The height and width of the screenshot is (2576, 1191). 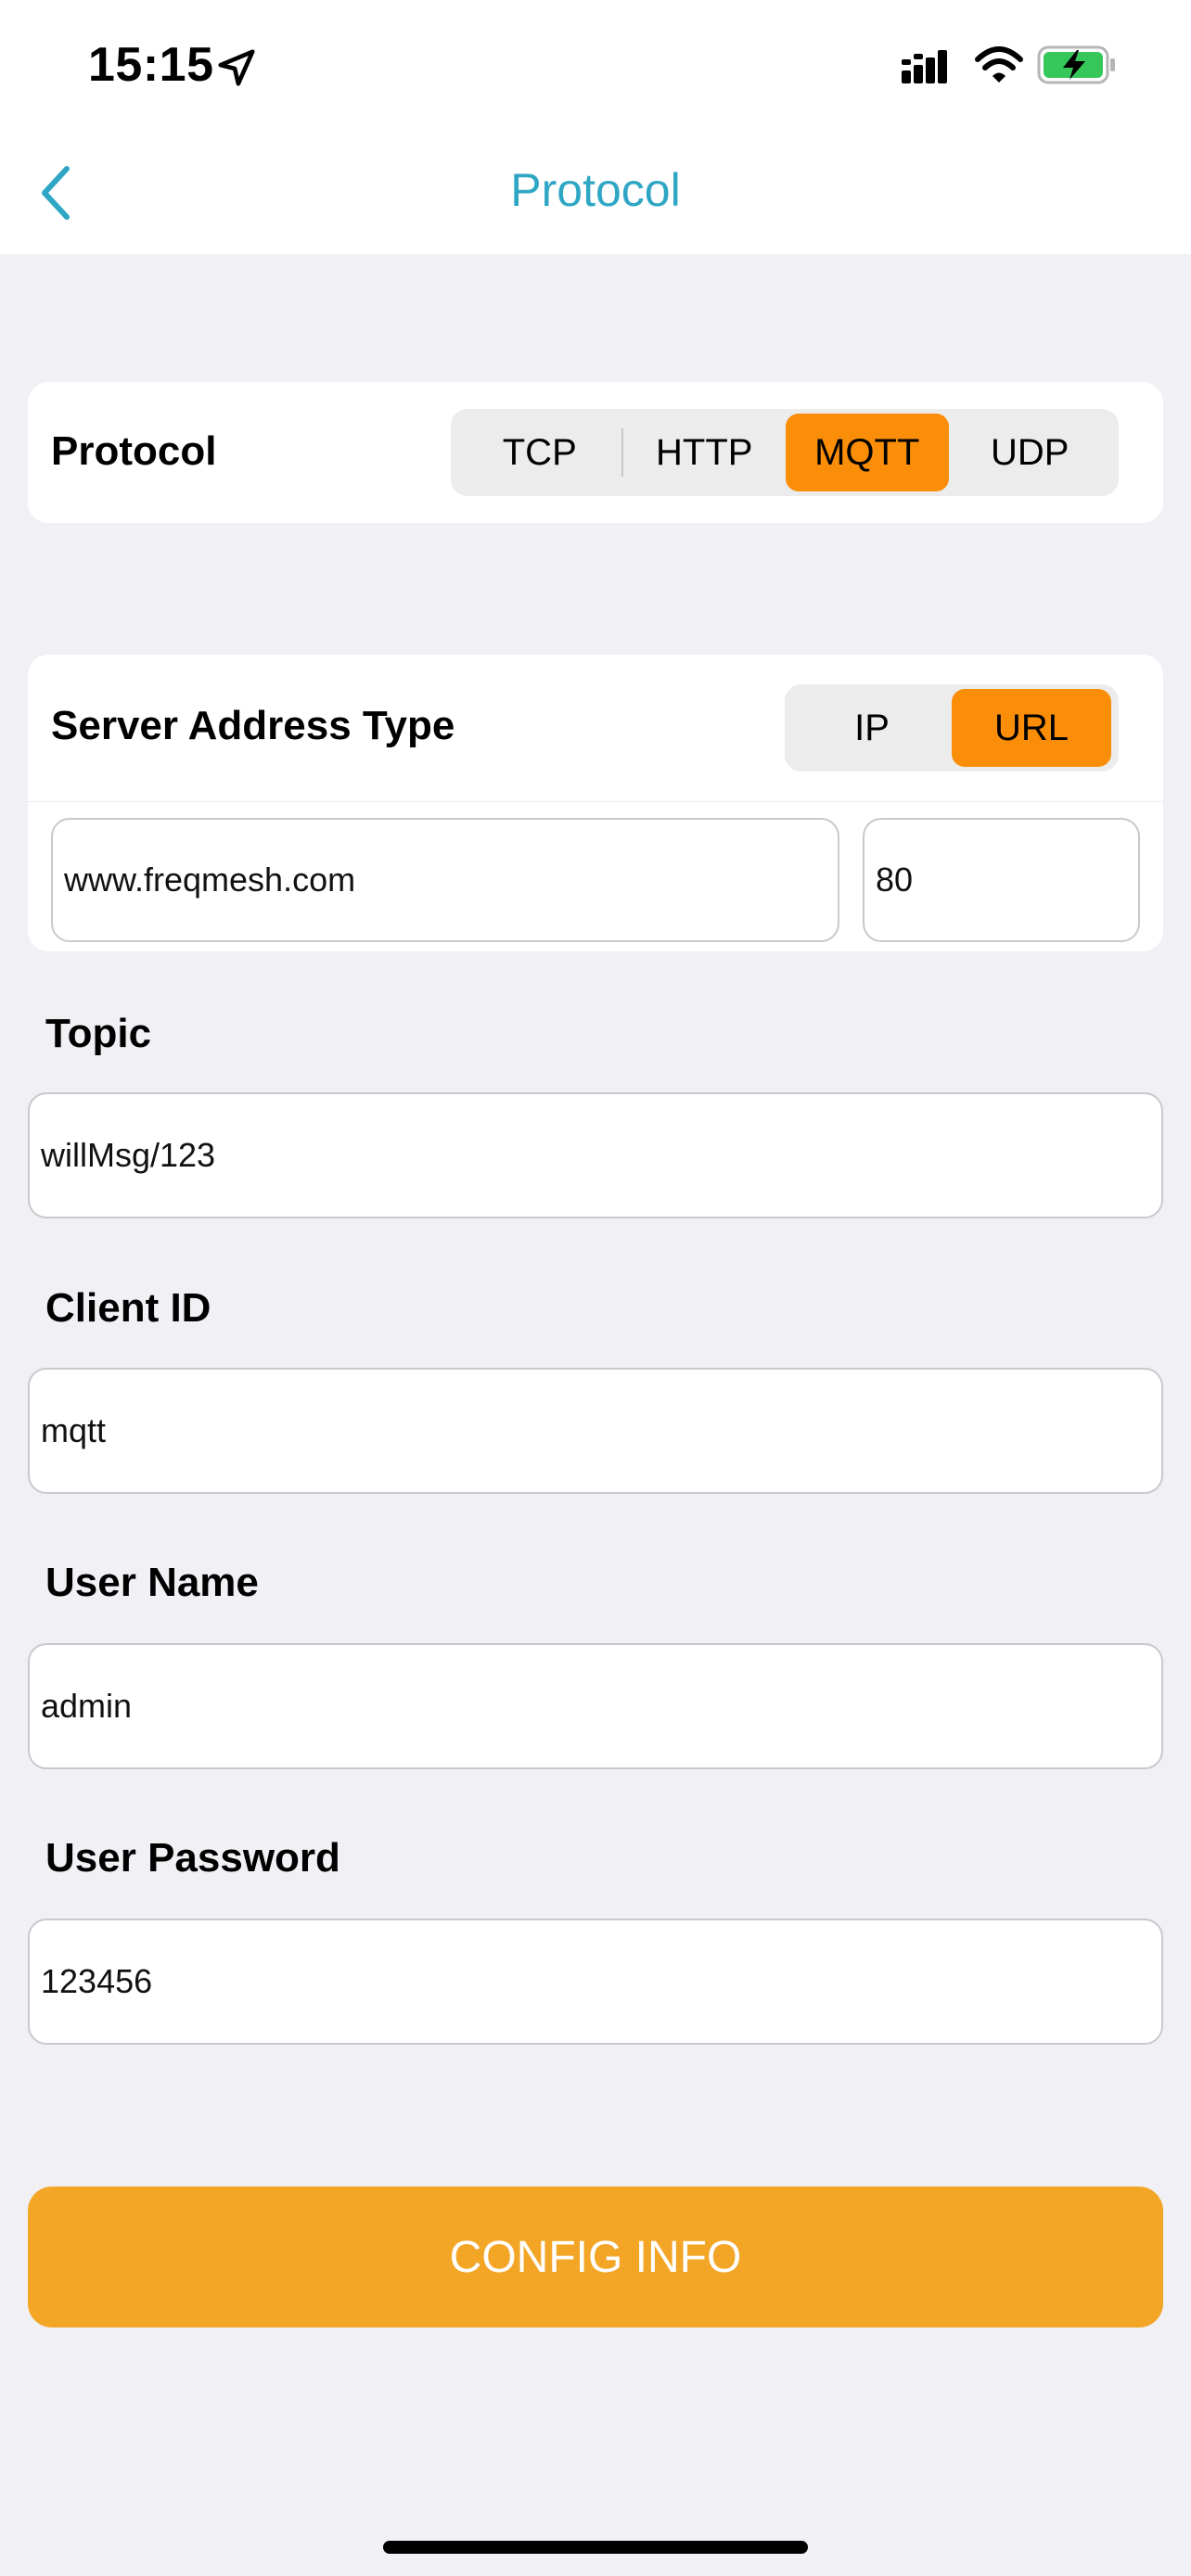 I want to click on user-name-label: User Name, so click(x=152, y=1582).